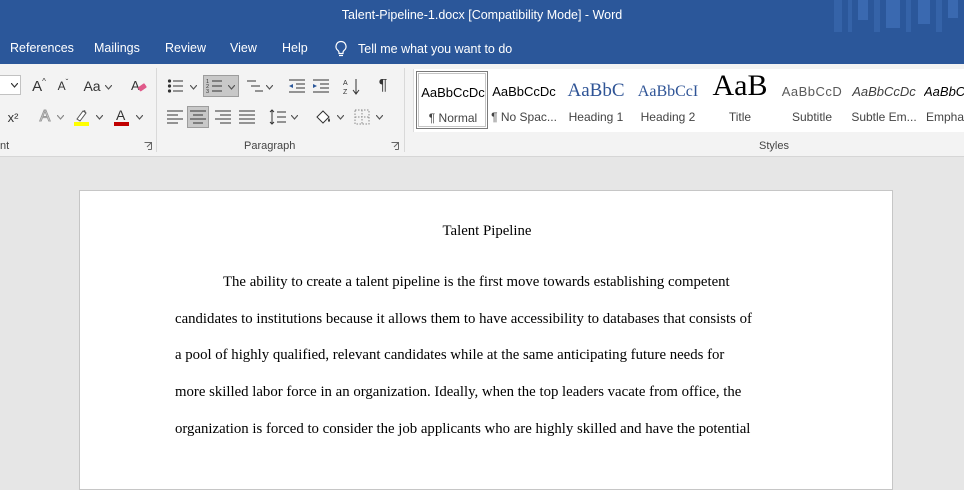  I want to click on bullets-button, so click(176, 86).